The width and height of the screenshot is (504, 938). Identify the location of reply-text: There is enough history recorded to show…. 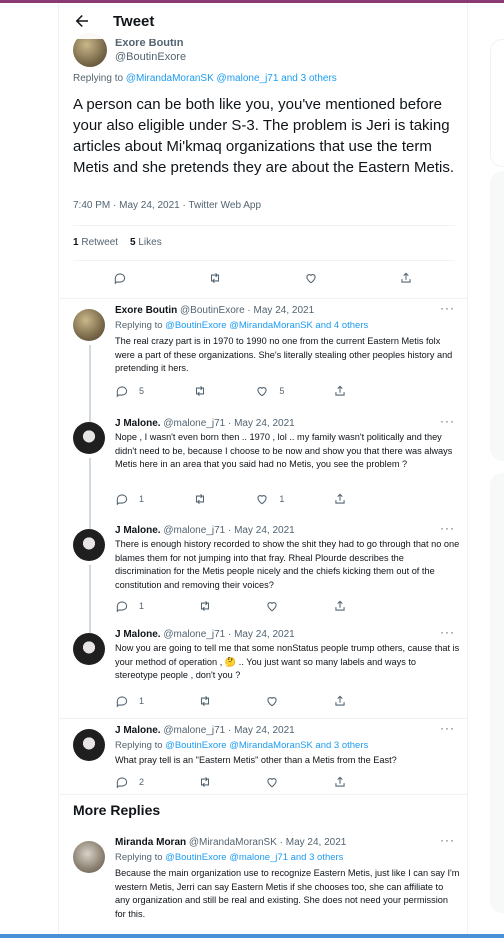
(287, 564).